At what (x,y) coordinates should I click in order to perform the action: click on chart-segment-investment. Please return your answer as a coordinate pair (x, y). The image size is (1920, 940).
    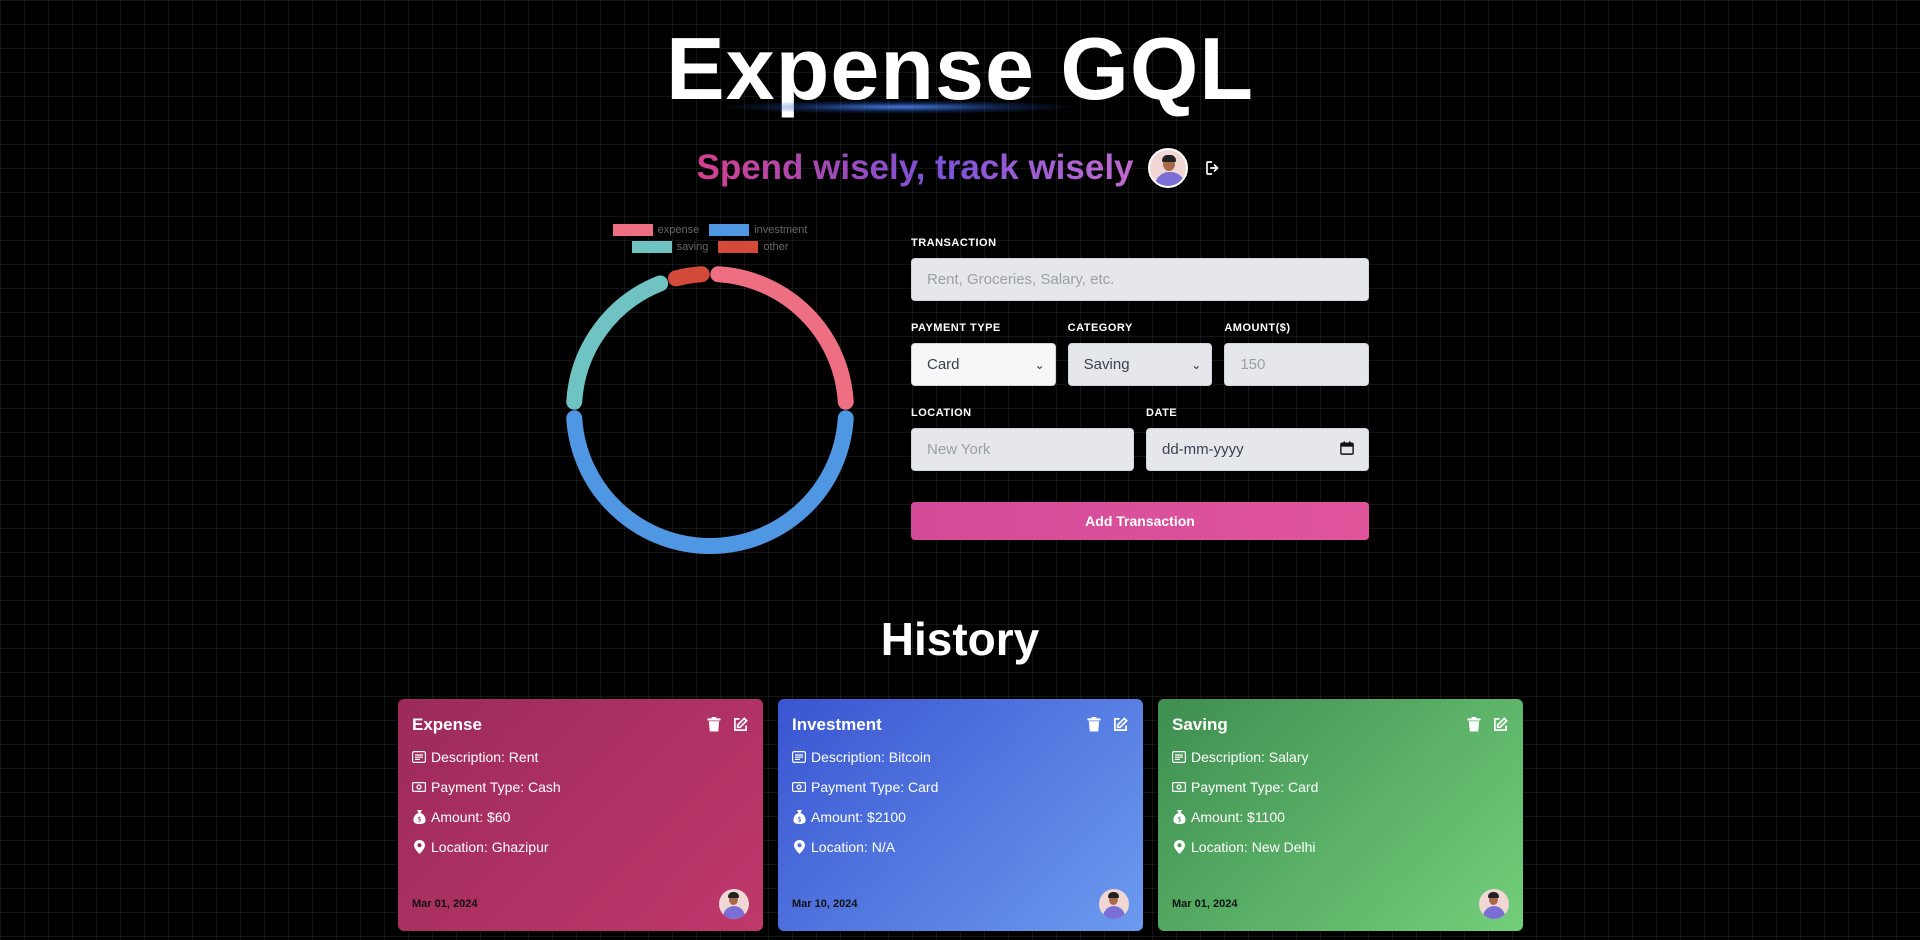
    Looking at the image, I should click on (710, 482).